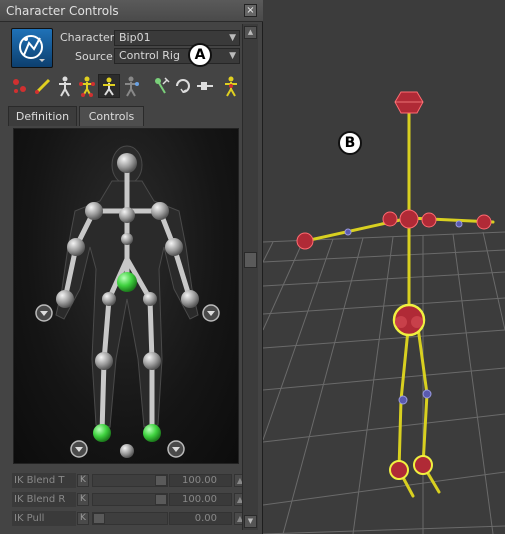 The width and height of the screenshot is (505, 534). What do you see at coordinates (44, 313) in the screenshot?
I see `left-hand-expand-icon` at bounding box center [44, 313].